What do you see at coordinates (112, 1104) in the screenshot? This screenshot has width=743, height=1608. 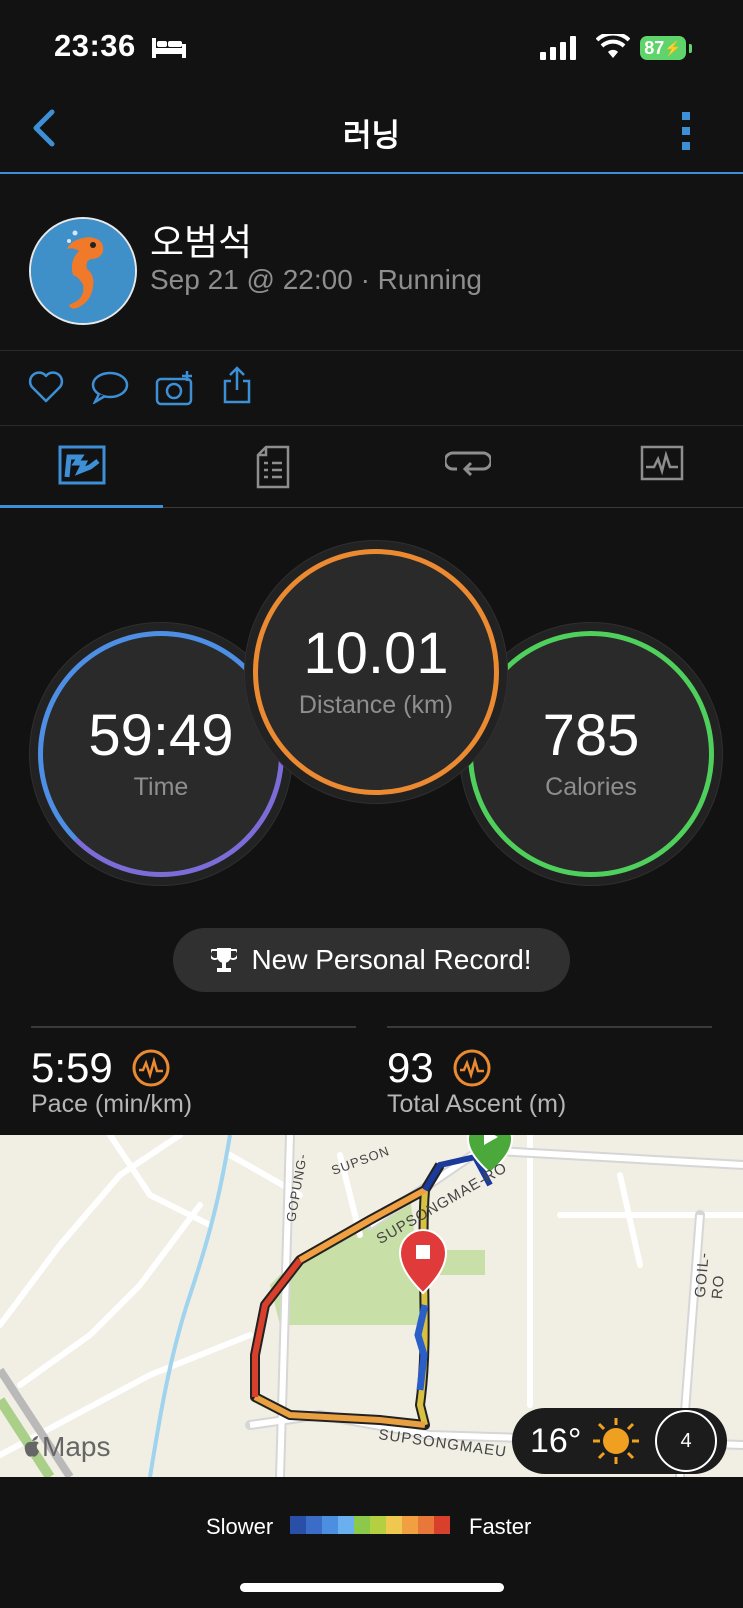 I see `pace-label: Pace (min/km)` at bounding box center [112, 1104].